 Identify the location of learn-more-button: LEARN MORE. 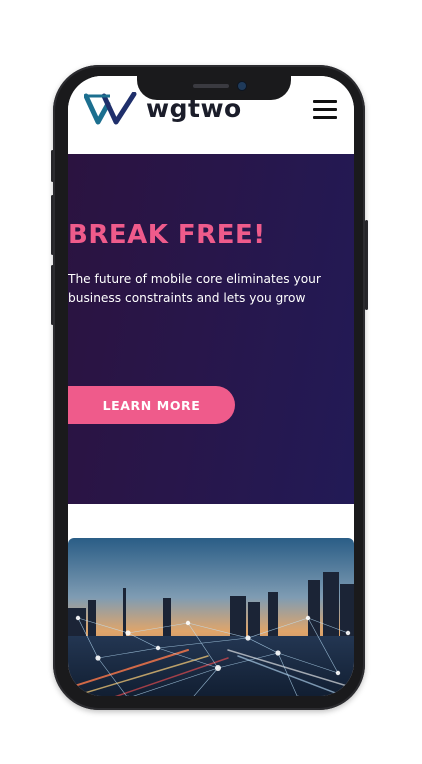
(151, 405).